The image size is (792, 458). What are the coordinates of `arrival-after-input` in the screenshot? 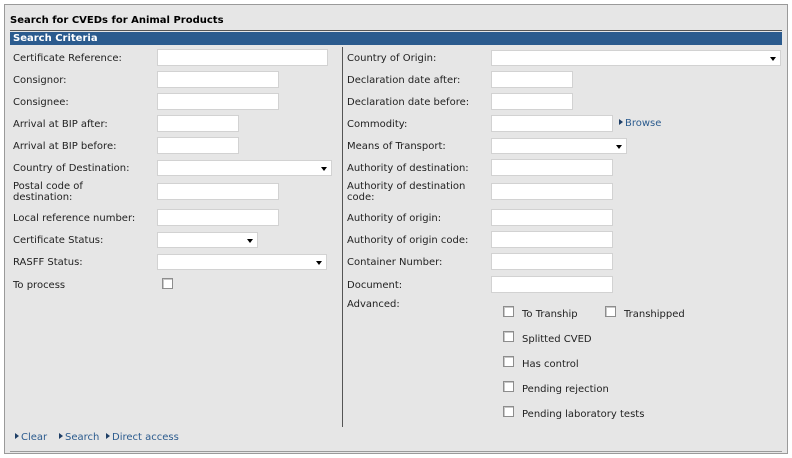 It's located at (198, 123).